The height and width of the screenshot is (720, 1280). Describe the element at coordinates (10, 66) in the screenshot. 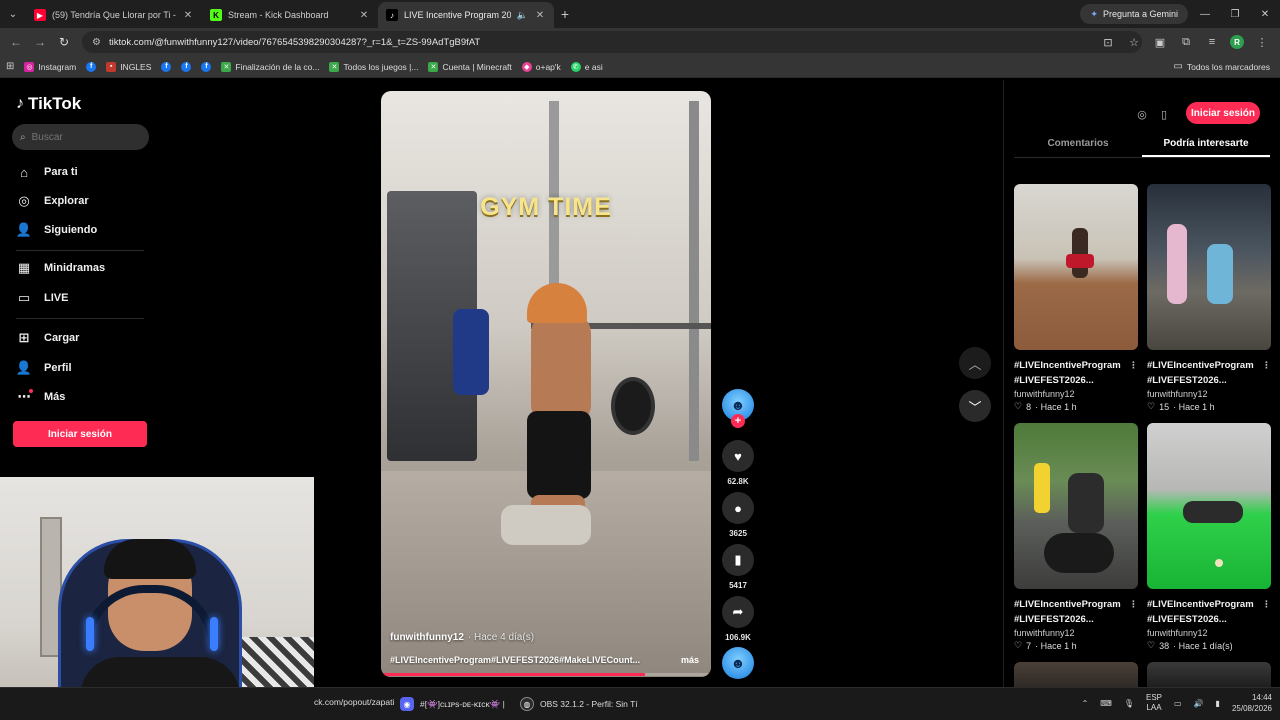

I see `apps-grid-icon: ⊞` at that location.